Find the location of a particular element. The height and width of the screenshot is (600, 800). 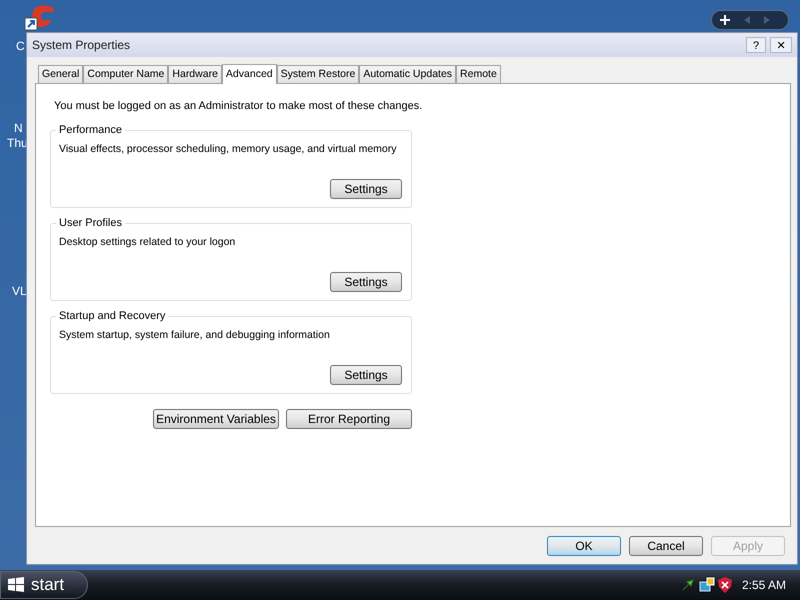

network-computers-icon is located at coordinates (706, 585).